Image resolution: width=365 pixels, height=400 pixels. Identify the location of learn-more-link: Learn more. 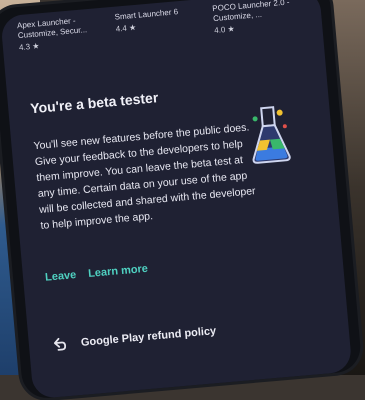
(118, 271).